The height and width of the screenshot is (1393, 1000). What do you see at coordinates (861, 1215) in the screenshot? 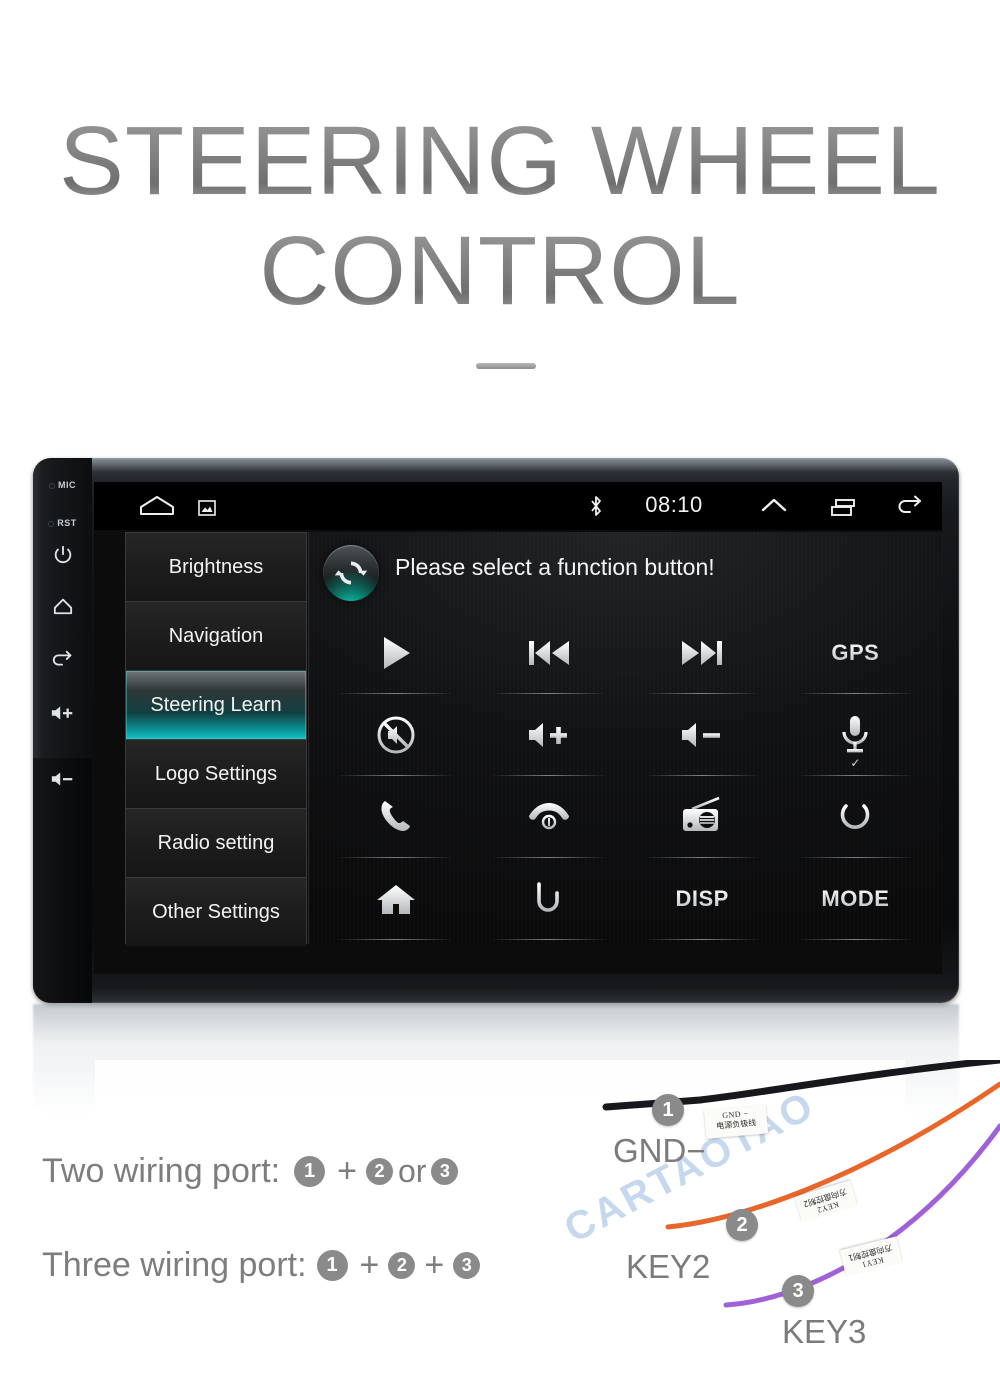
I see `key3-wire` at bounding box center [861, 1215].